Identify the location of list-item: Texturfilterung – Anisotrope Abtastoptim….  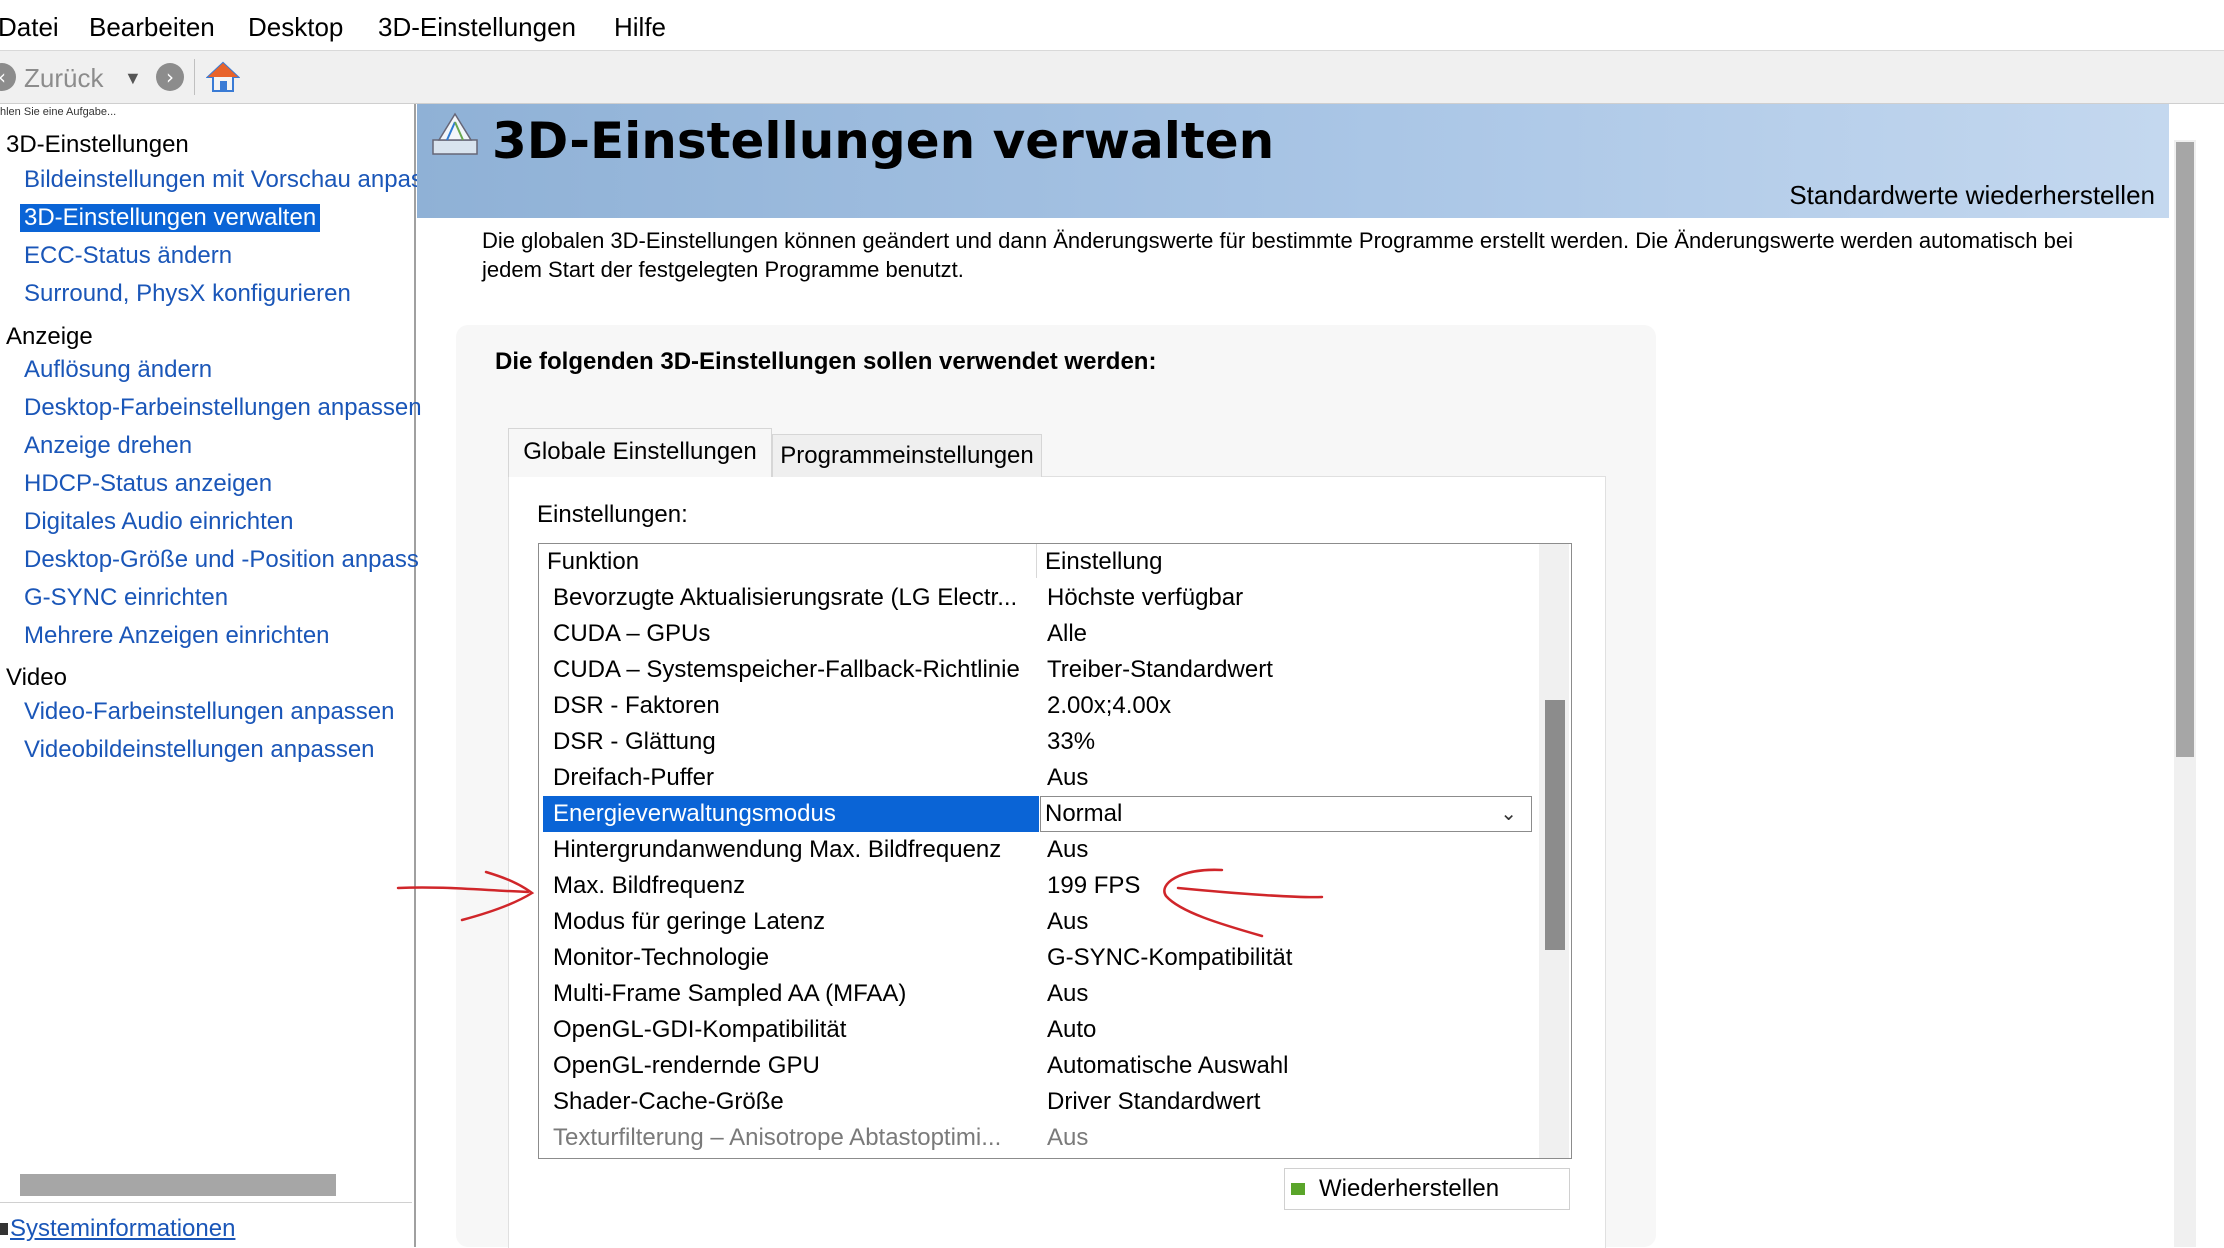
(1038, 1138).